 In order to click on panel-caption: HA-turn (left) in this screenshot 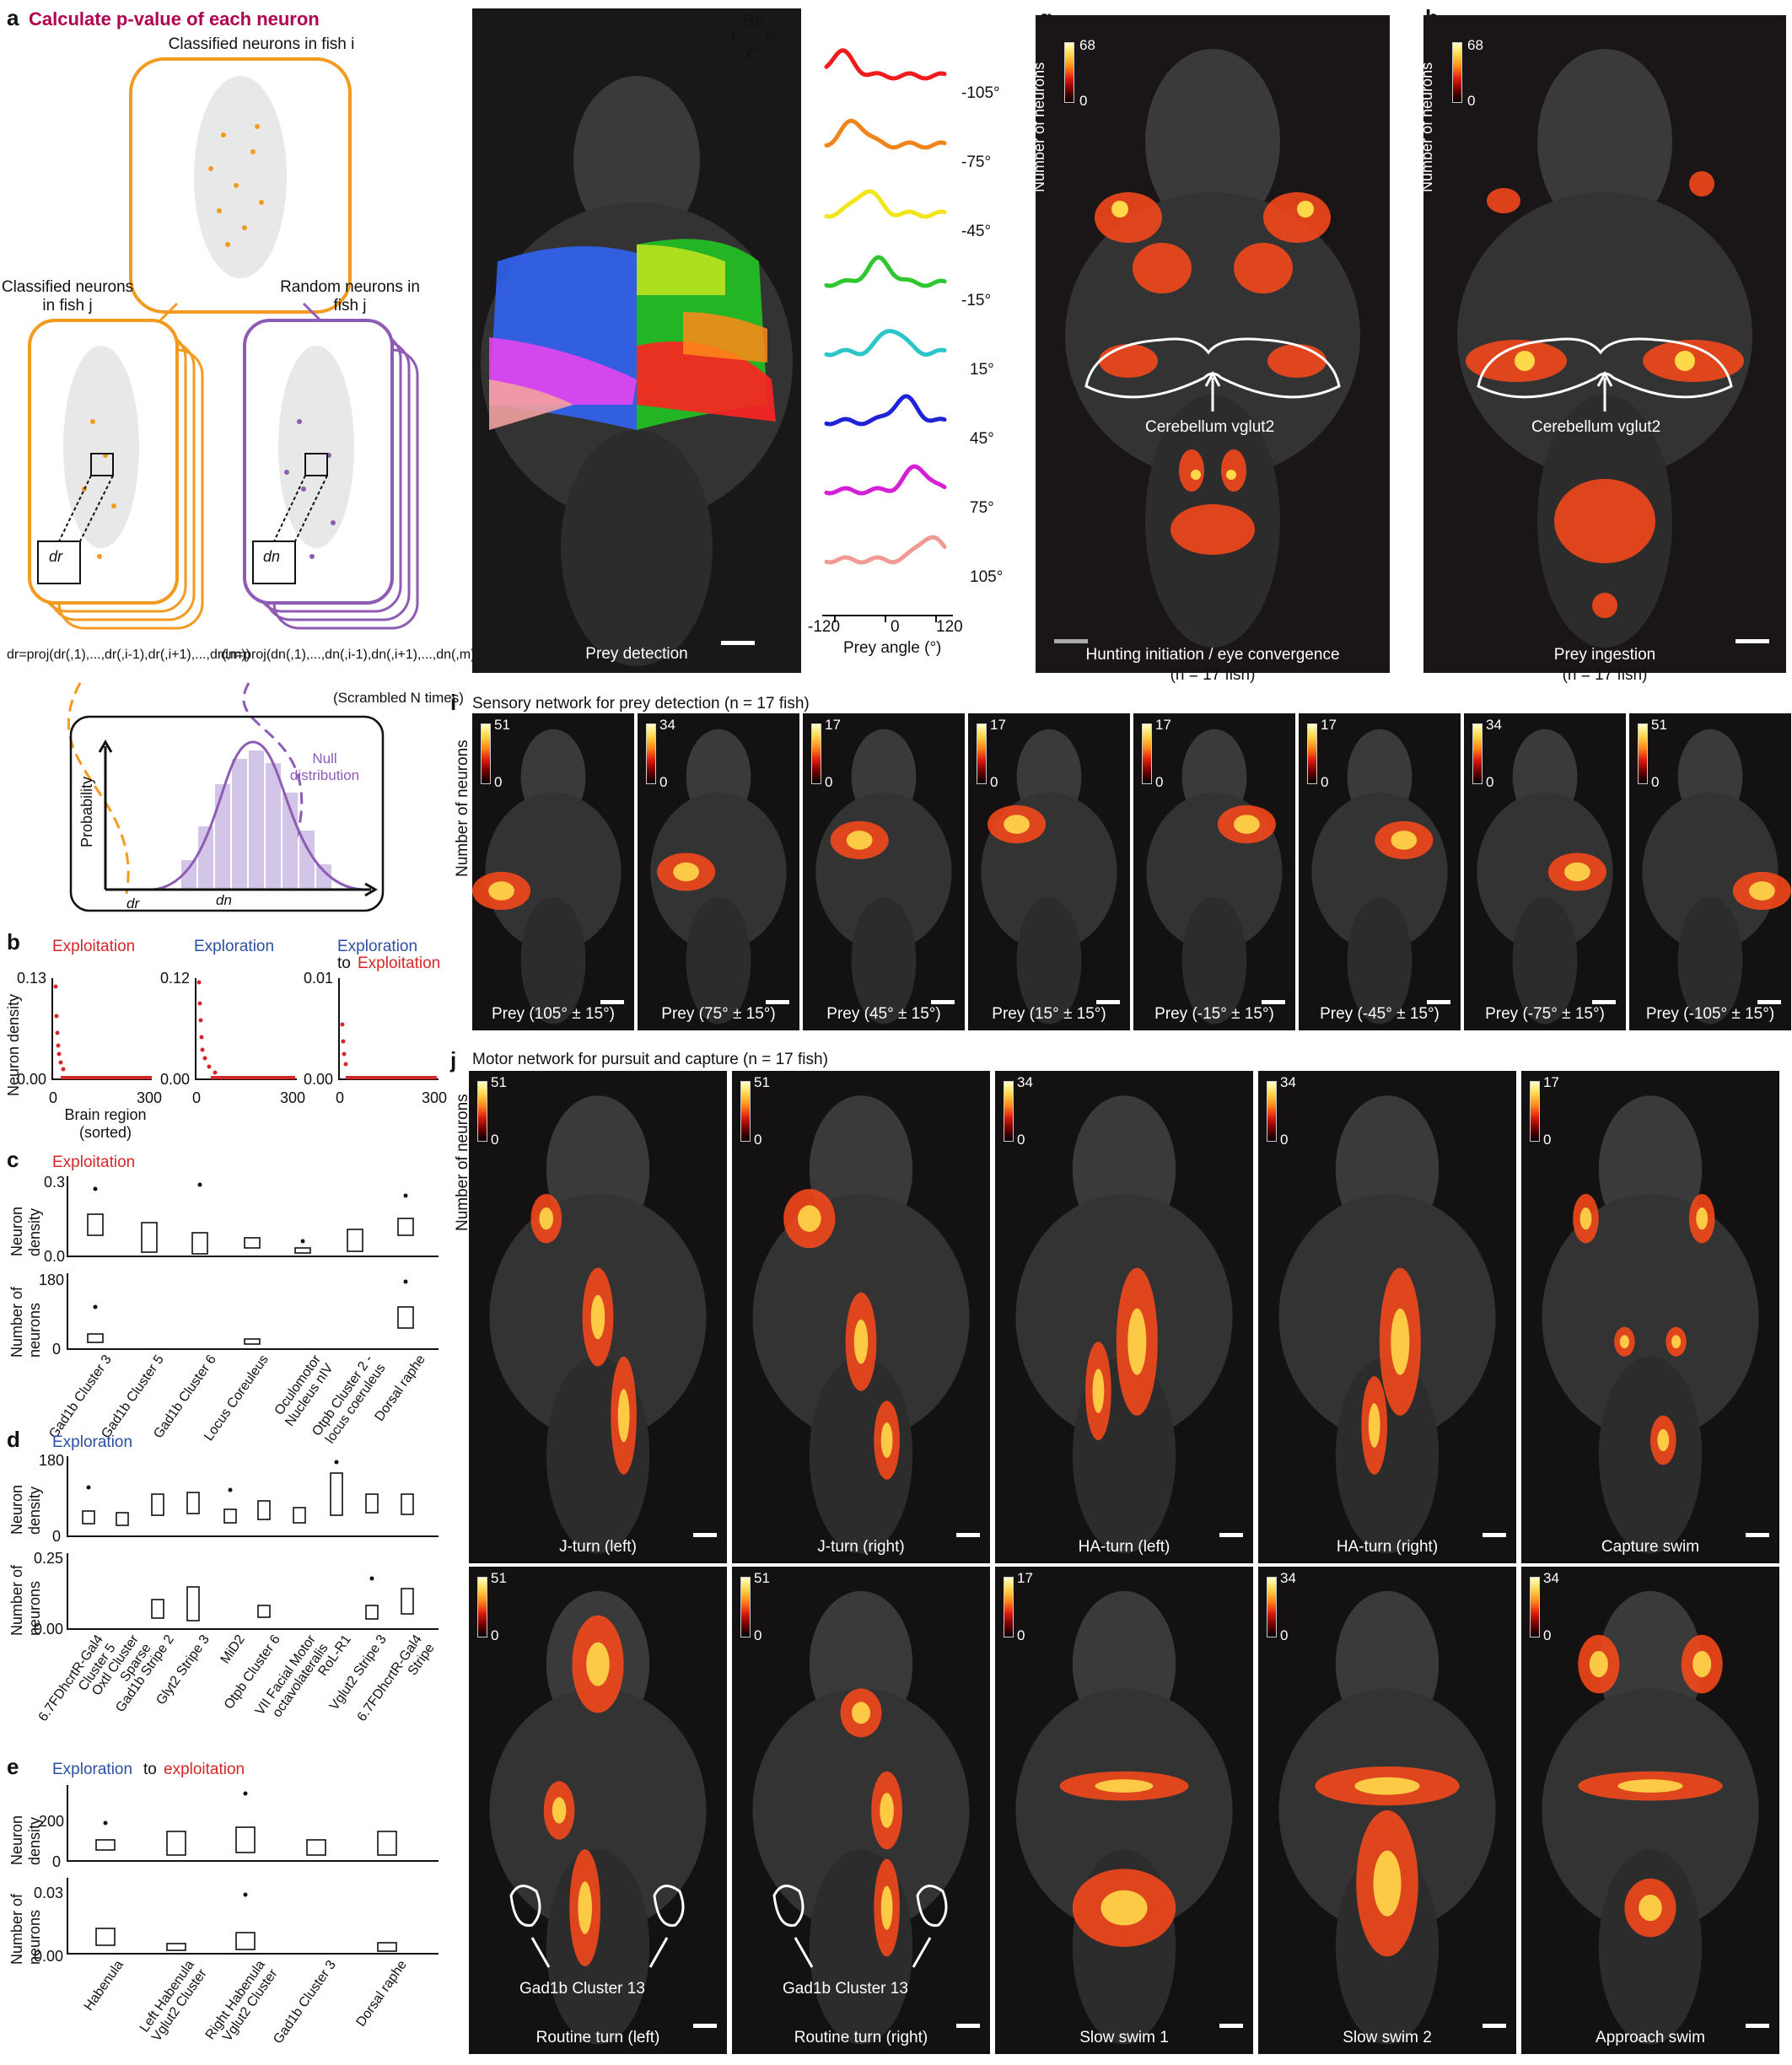, I will do `click(1124, 1547)`.